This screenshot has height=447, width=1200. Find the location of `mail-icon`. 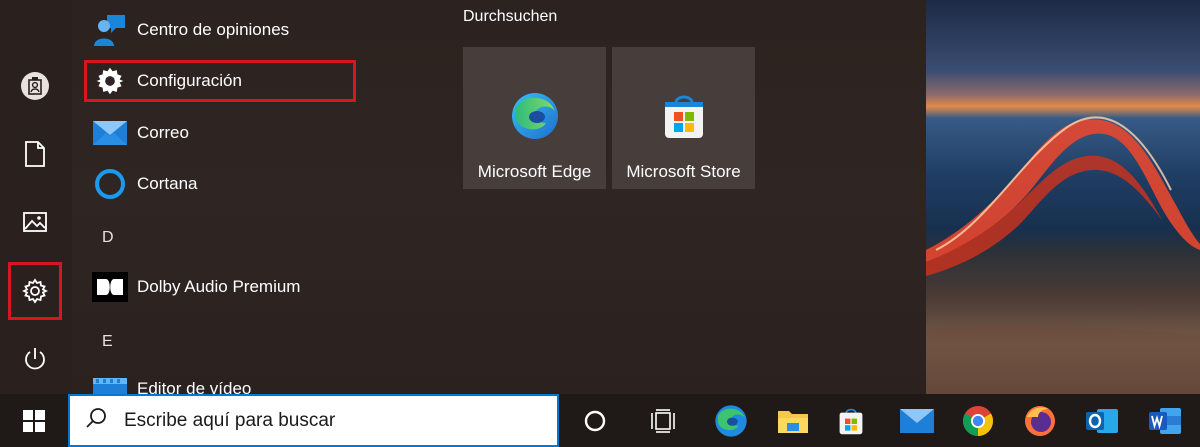

mail-icon is located at coordinates (110, 133).